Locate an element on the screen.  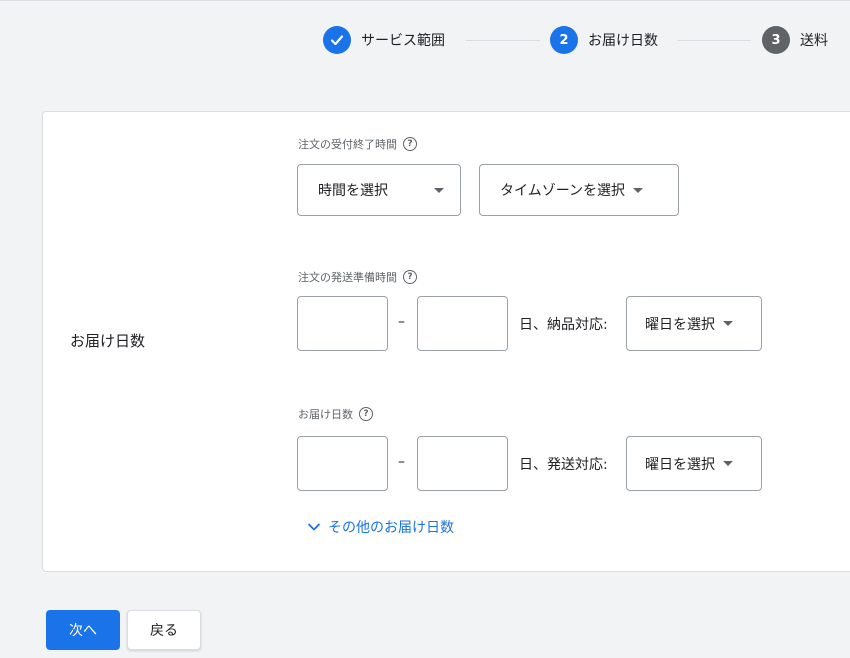
more-link-text: その他のお届け日数 is located at coordinates (391, 528).